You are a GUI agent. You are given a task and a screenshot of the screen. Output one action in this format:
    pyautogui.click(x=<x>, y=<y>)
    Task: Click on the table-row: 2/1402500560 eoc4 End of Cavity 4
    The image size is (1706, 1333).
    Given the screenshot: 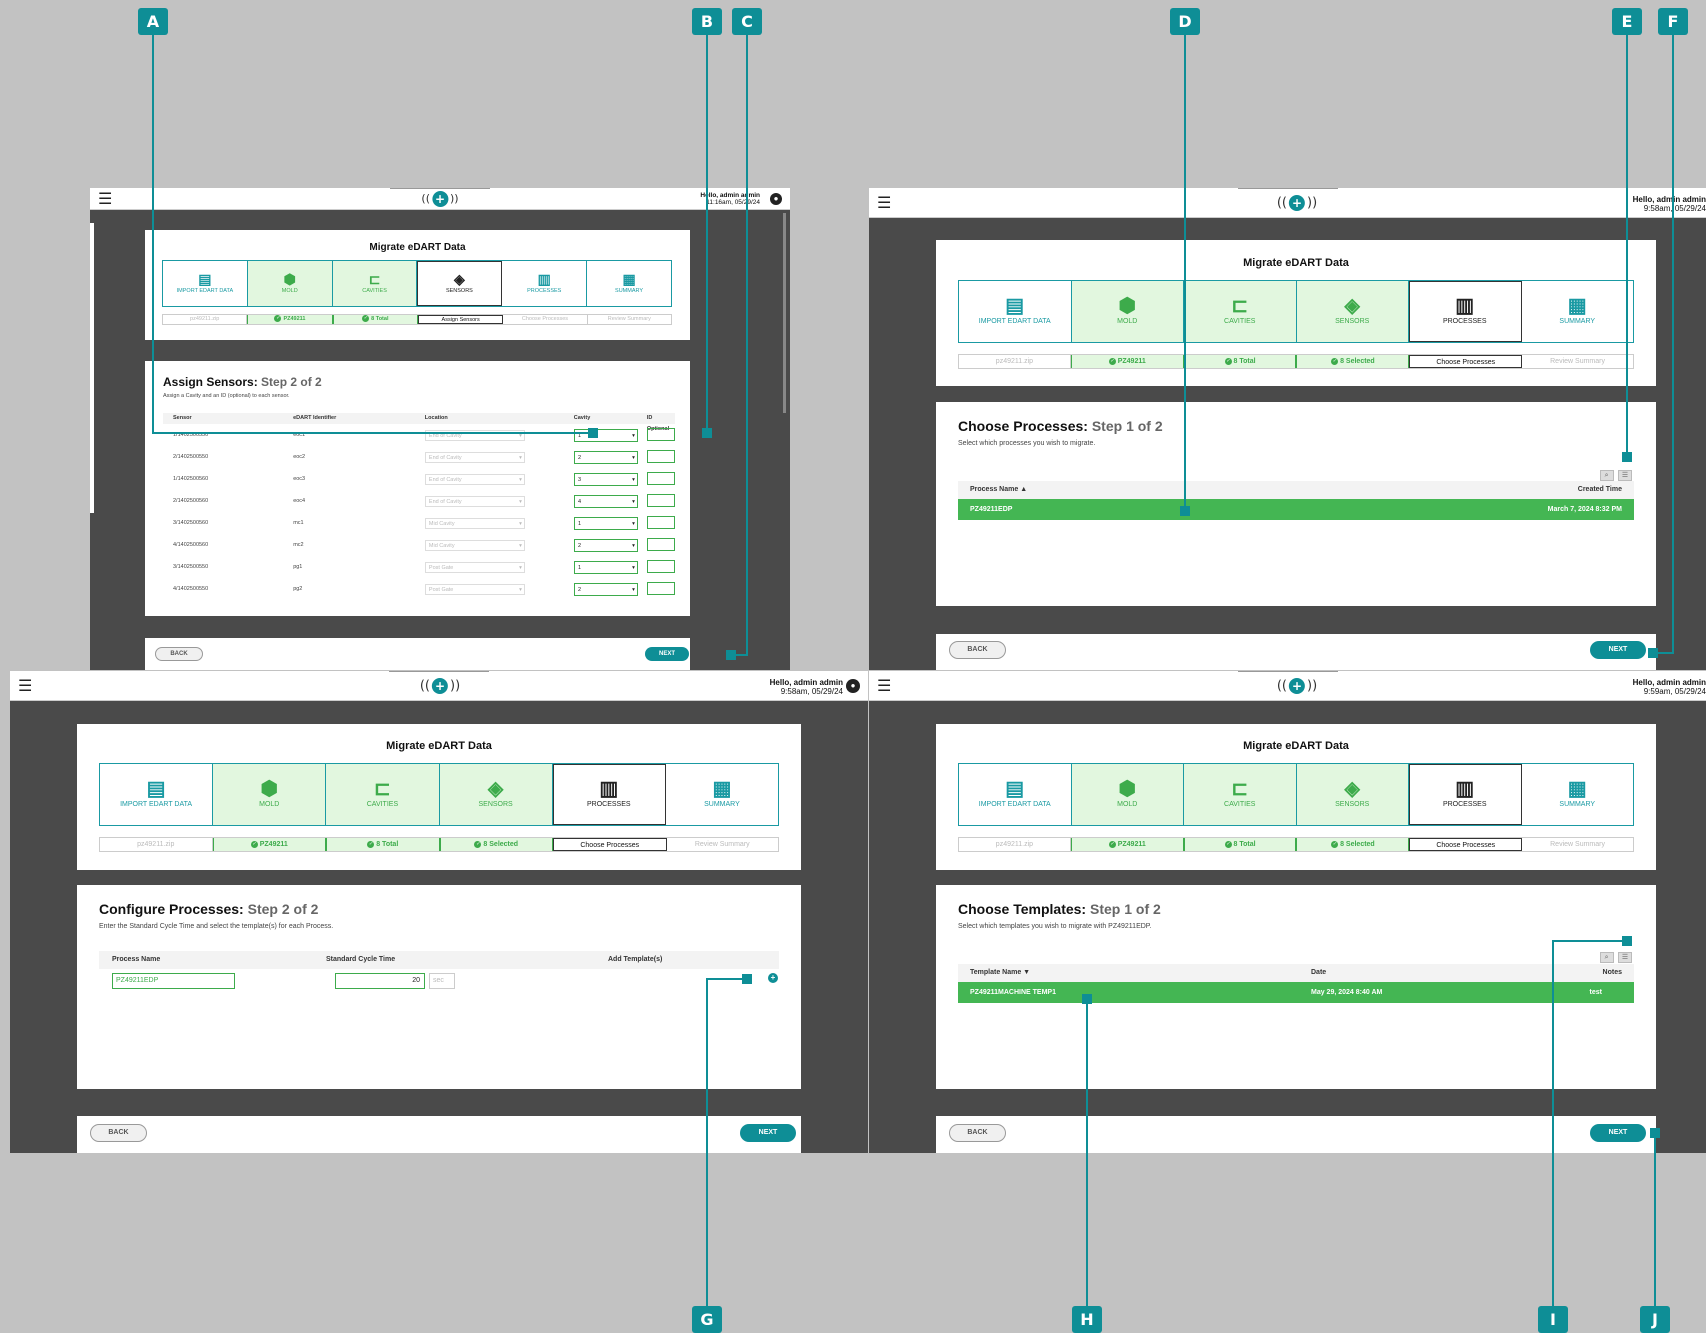 What is the action you would take?
    pyautogui.click(x=419, y=501)
    